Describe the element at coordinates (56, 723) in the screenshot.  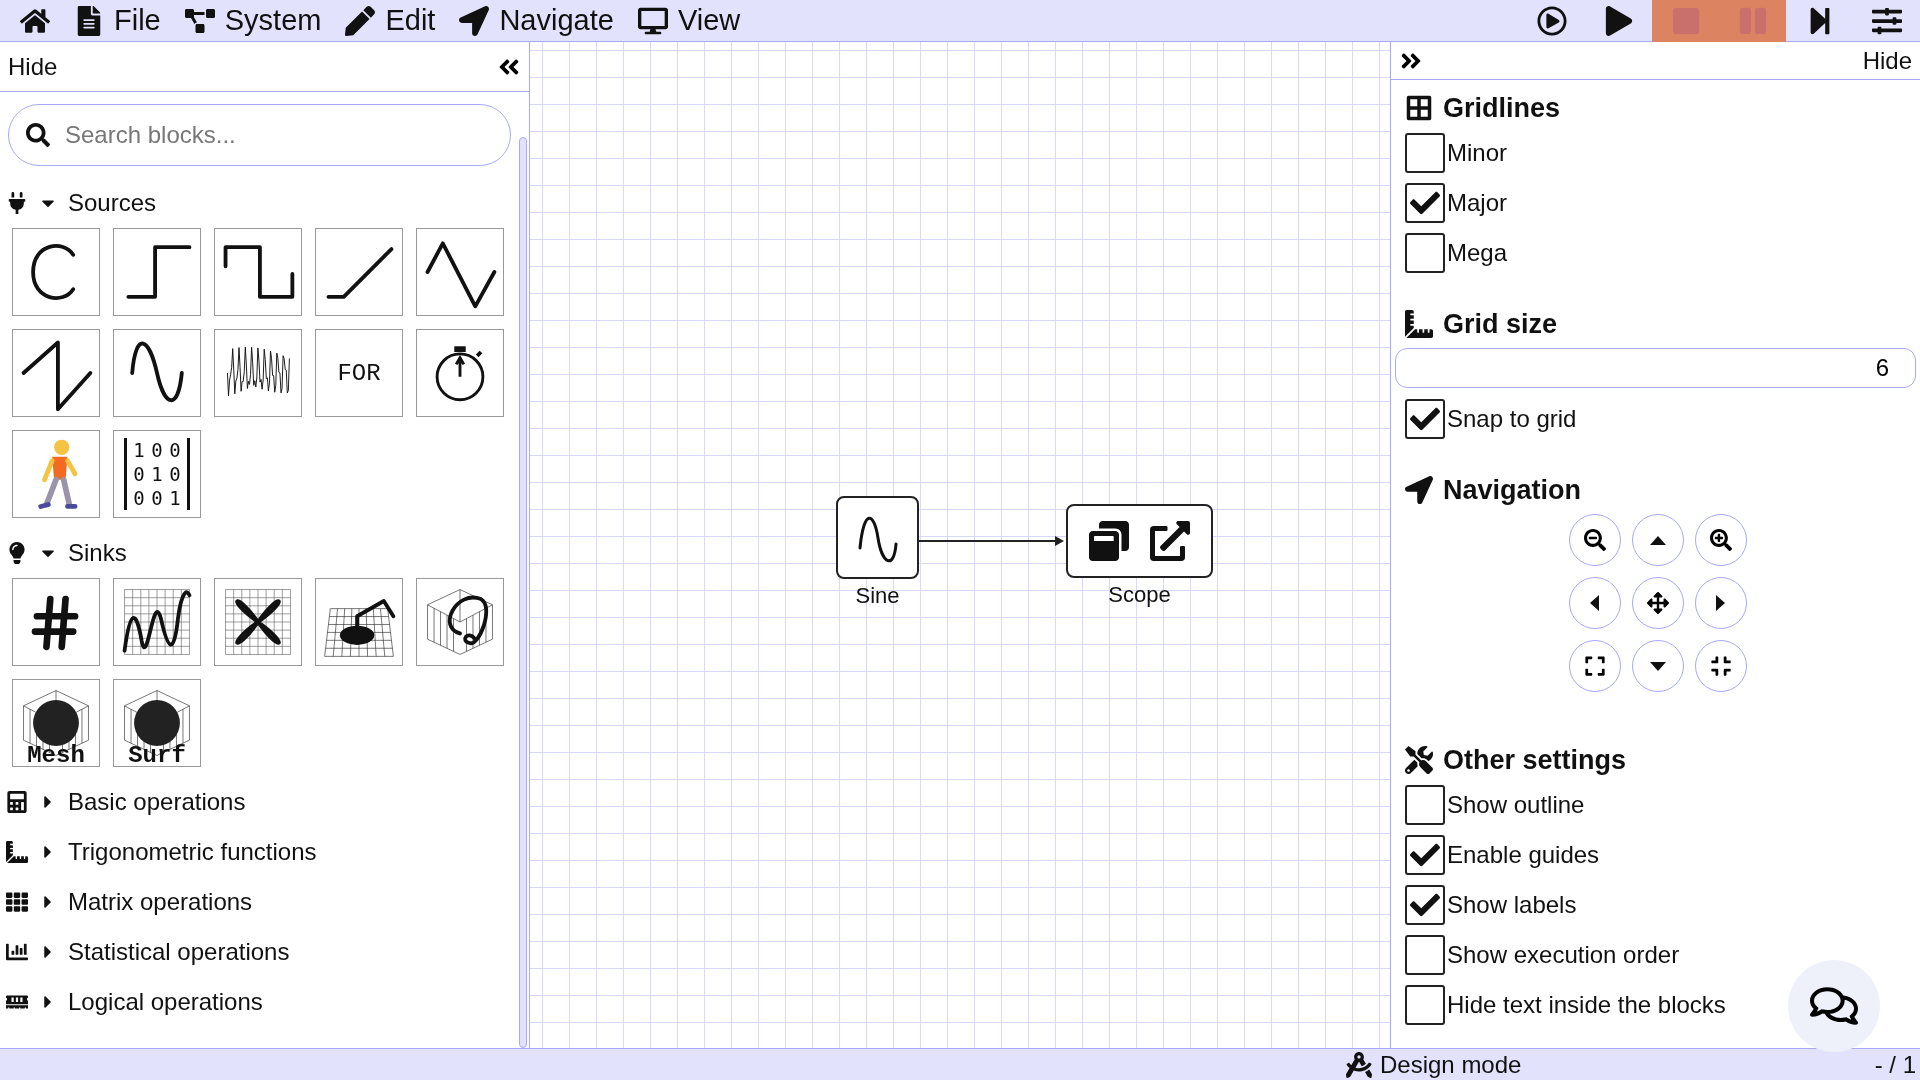
I see `block-tile: Mesh` at that location.